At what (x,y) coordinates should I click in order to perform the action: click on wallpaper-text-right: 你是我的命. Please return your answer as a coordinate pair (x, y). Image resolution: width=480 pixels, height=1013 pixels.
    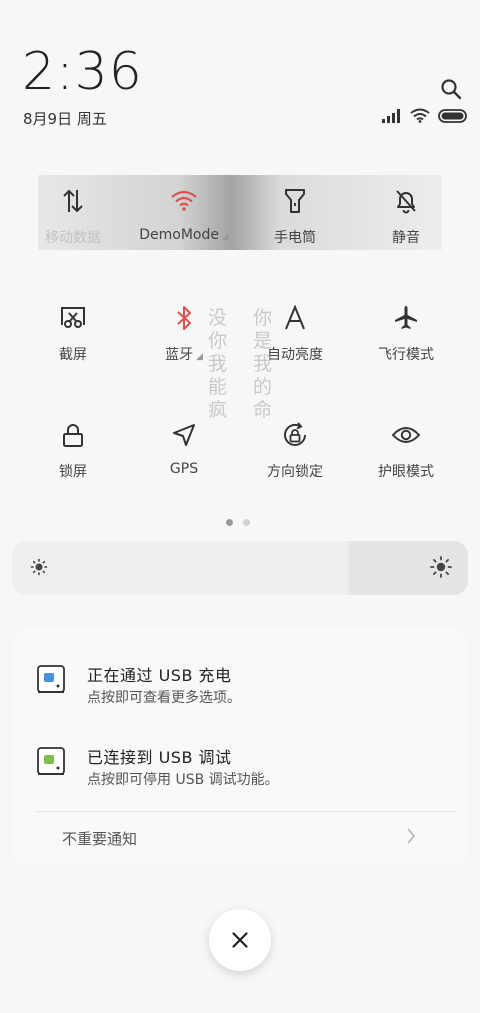
    Looking at the image, I should click on (263, 364).